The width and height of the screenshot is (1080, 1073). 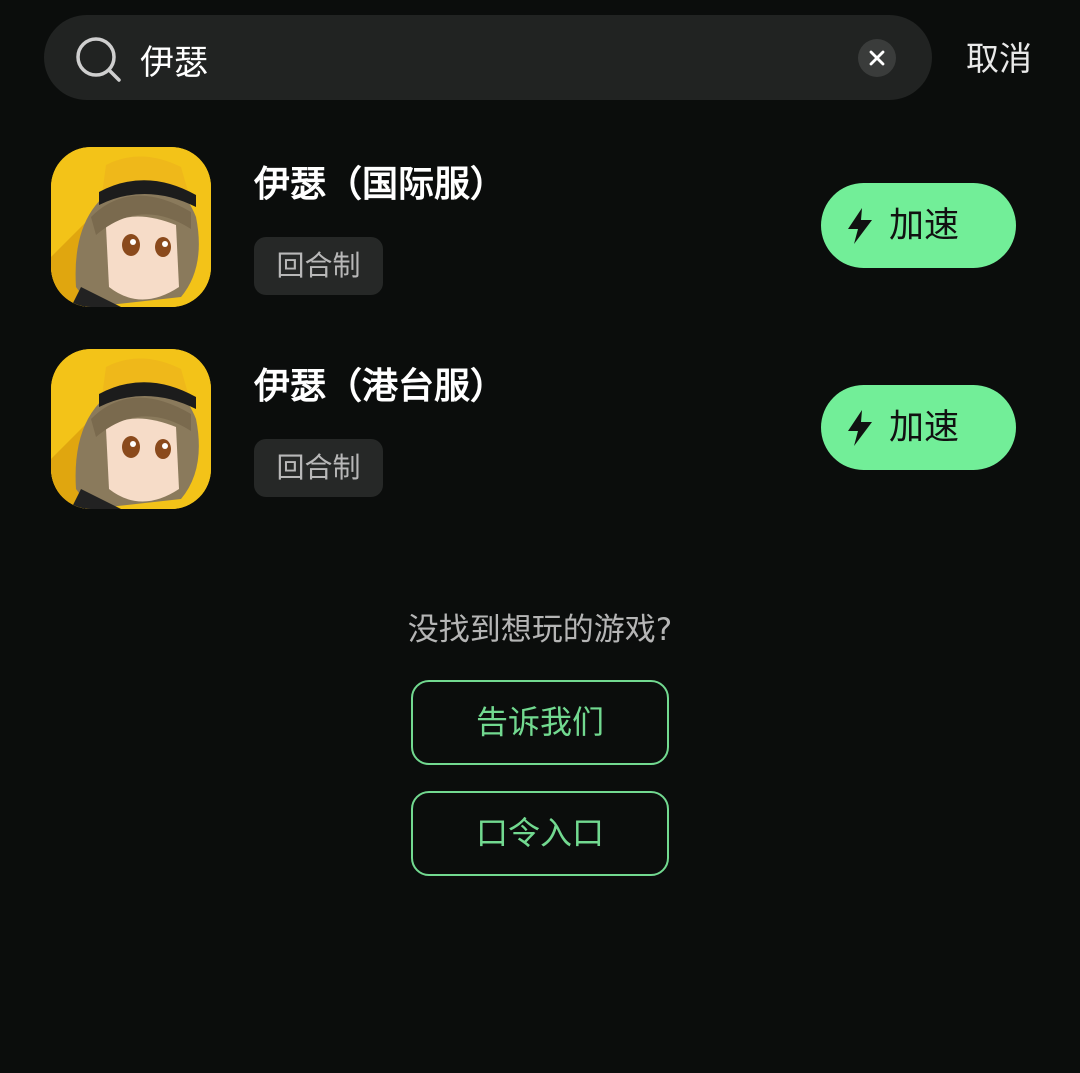 What do you see at coordinates (999, 59) in the screenshot?
I see `cancel-button: 取消` at bounding box center [999, 59].